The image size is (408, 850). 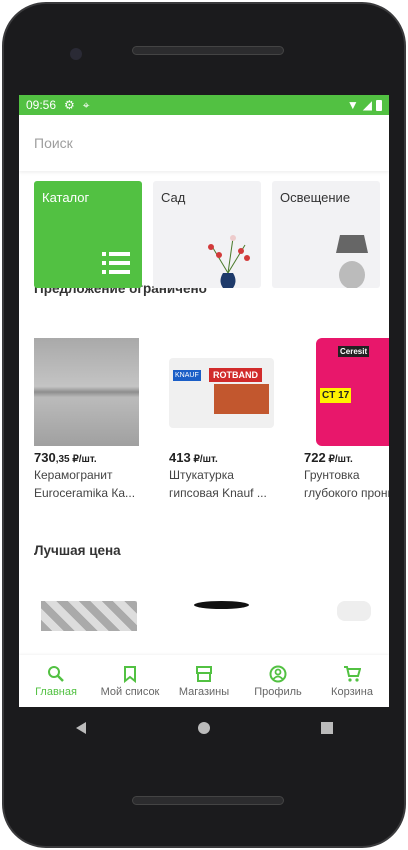 I want to click on tab-home: Главная, so click(x=56, y=681).